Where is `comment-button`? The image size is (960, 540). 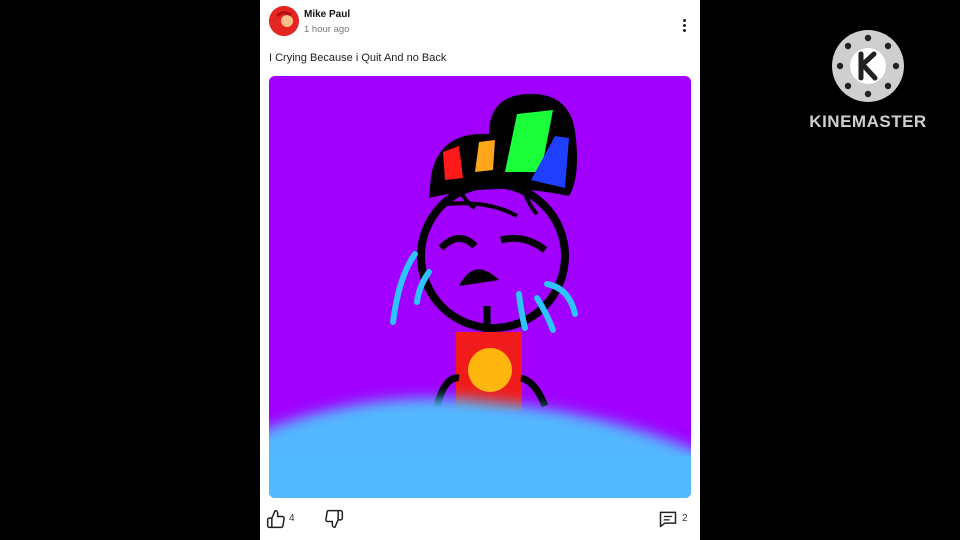
comment-button is located at coordinates (668, 519).